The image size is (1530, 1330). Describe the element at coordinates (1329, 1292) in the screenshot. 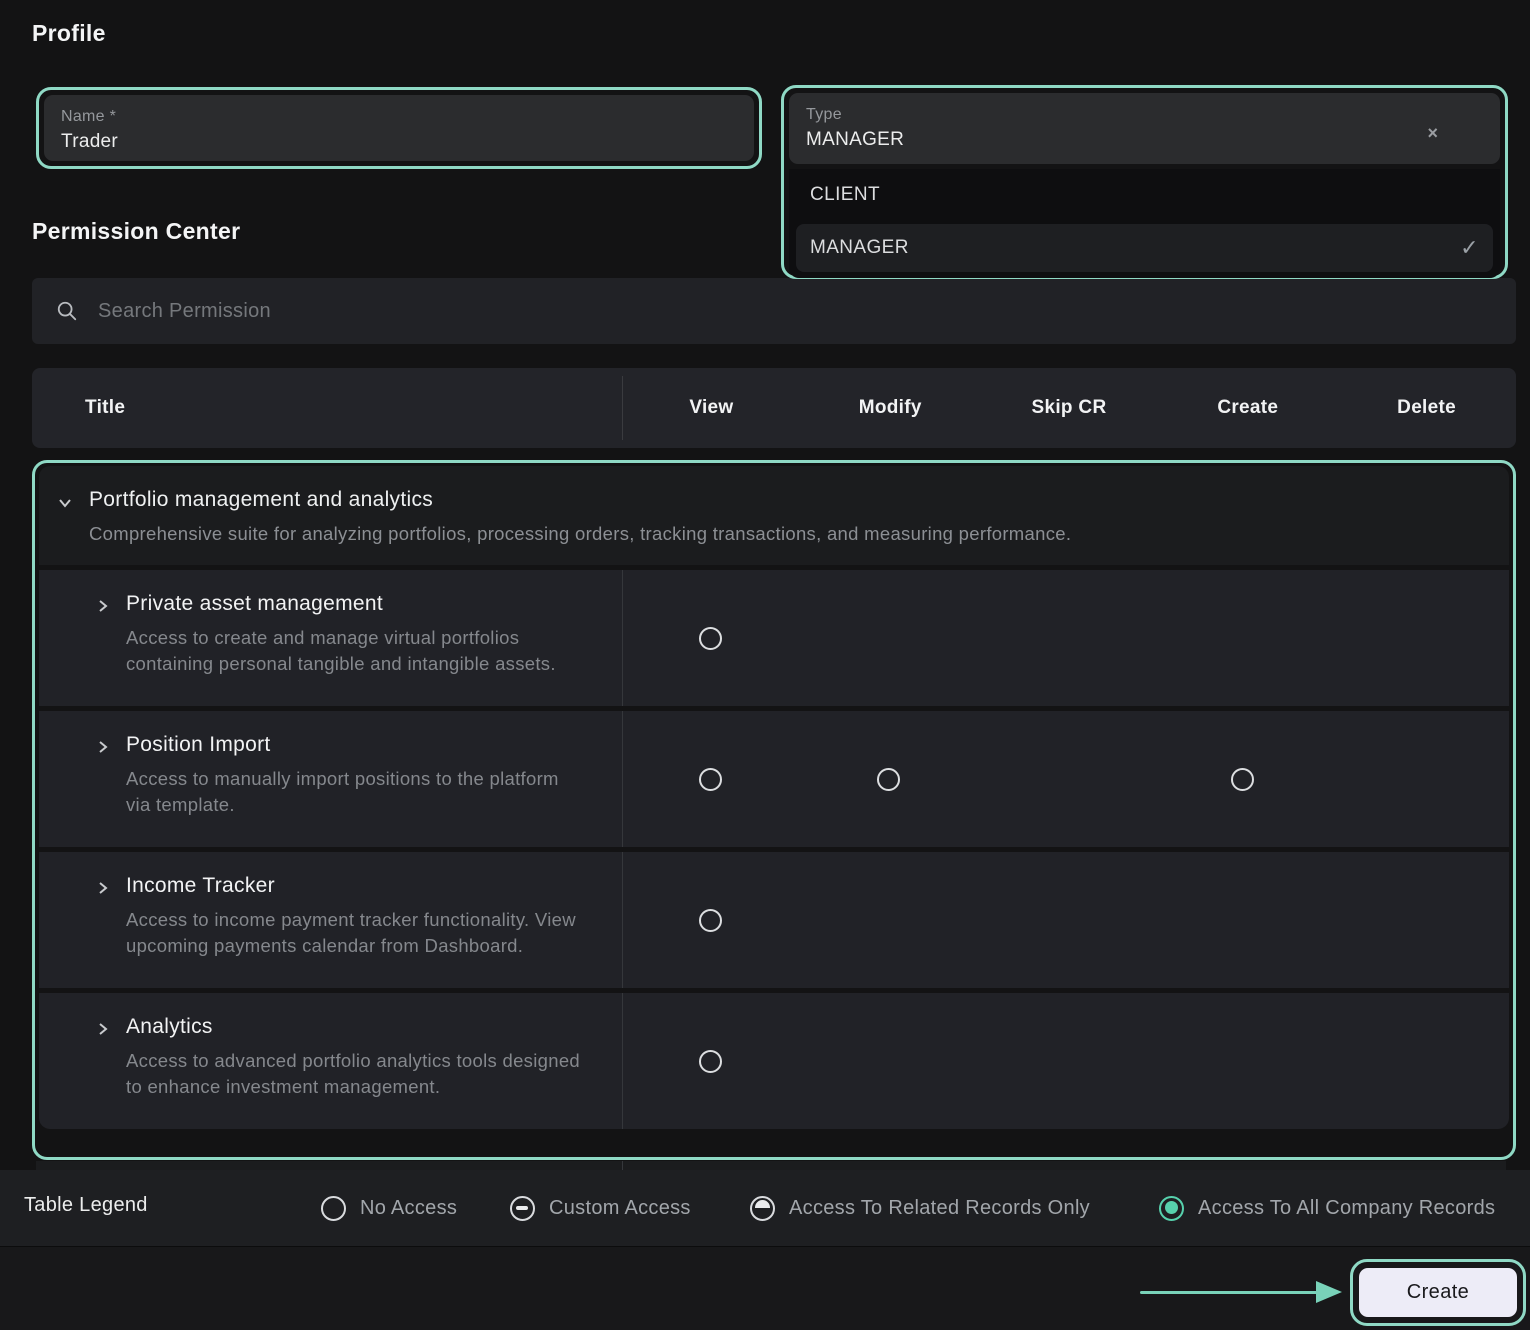

I see `arrow-annotation-head` at that location.